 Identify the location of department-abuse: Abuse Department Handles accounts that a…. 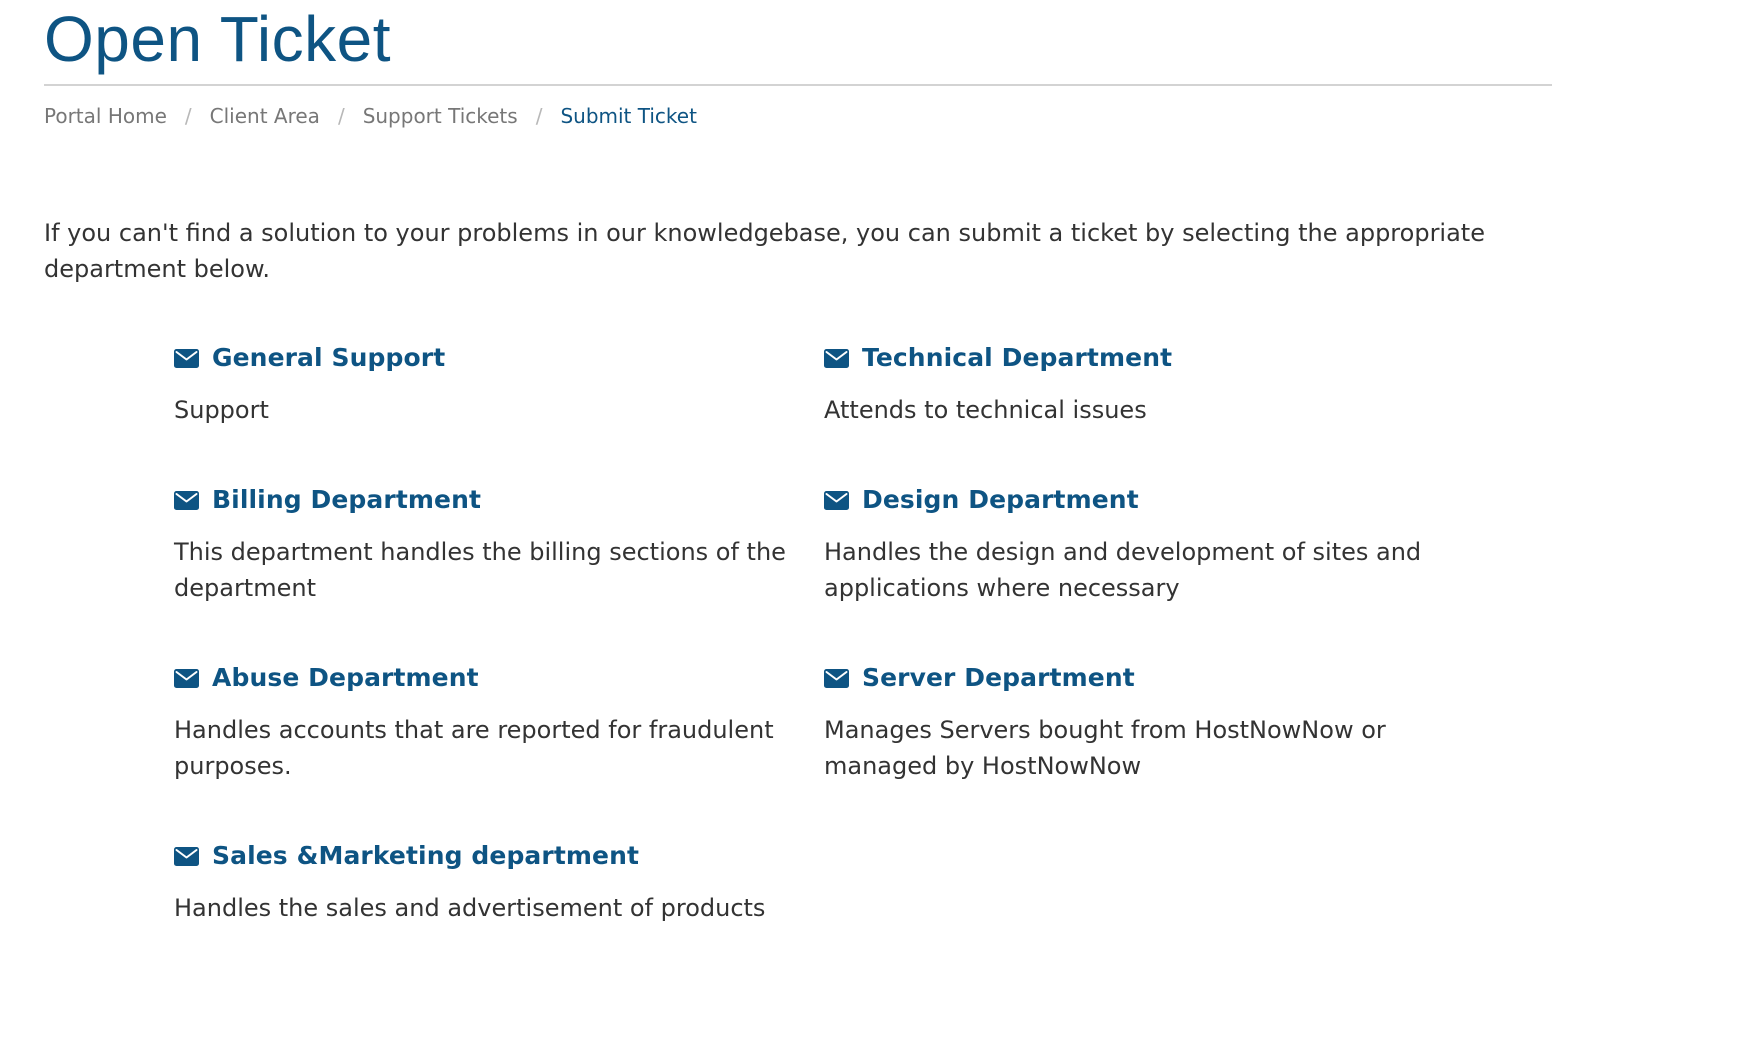
(484, 721).